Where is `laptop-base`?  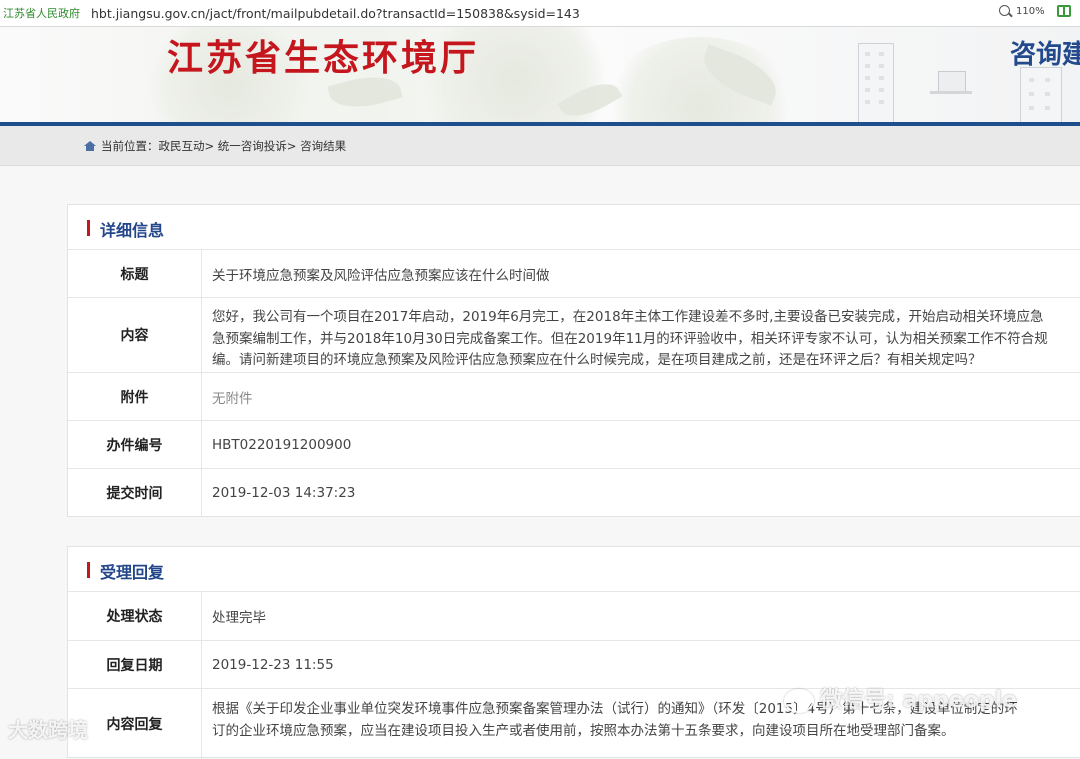 laptop-base is located at coordinates (951, 92).